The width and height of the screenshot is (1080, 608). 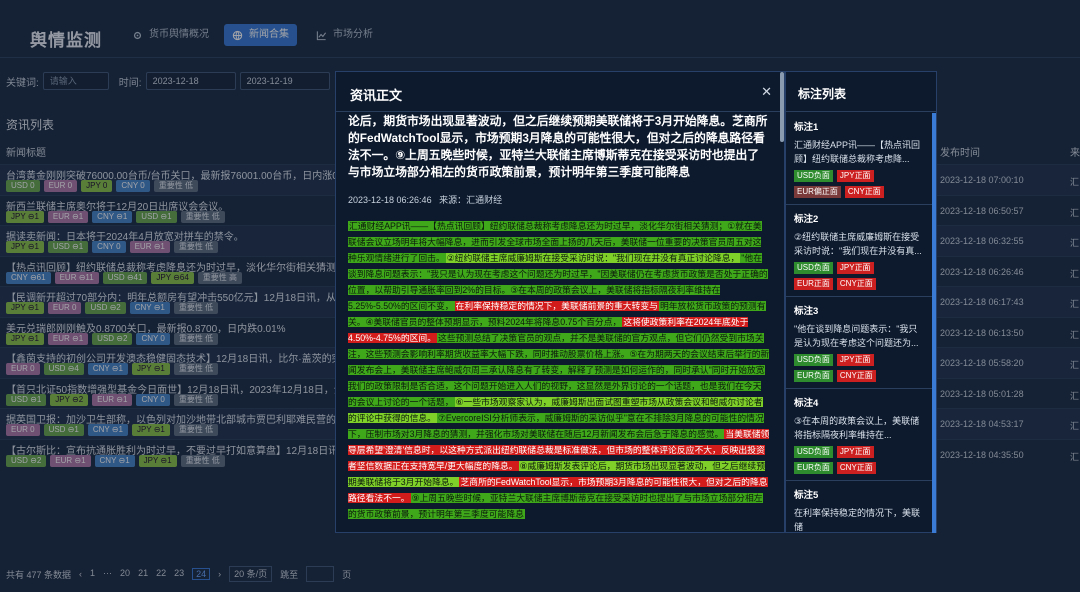 What do you see at coordinates (806, 311) in the screenshot?
I see `annotation-name: 标注3` at bounding box center [806, 311].